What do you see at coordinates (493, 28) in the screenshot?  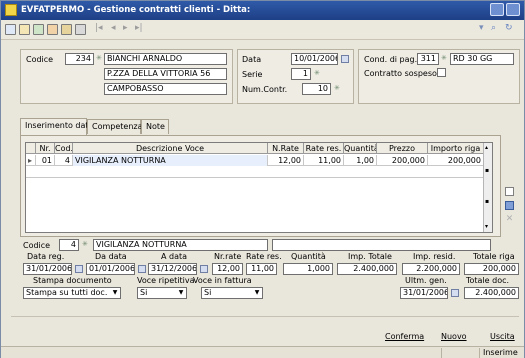 I see `search-icon: ⌕` at bounding box center [493, 28].